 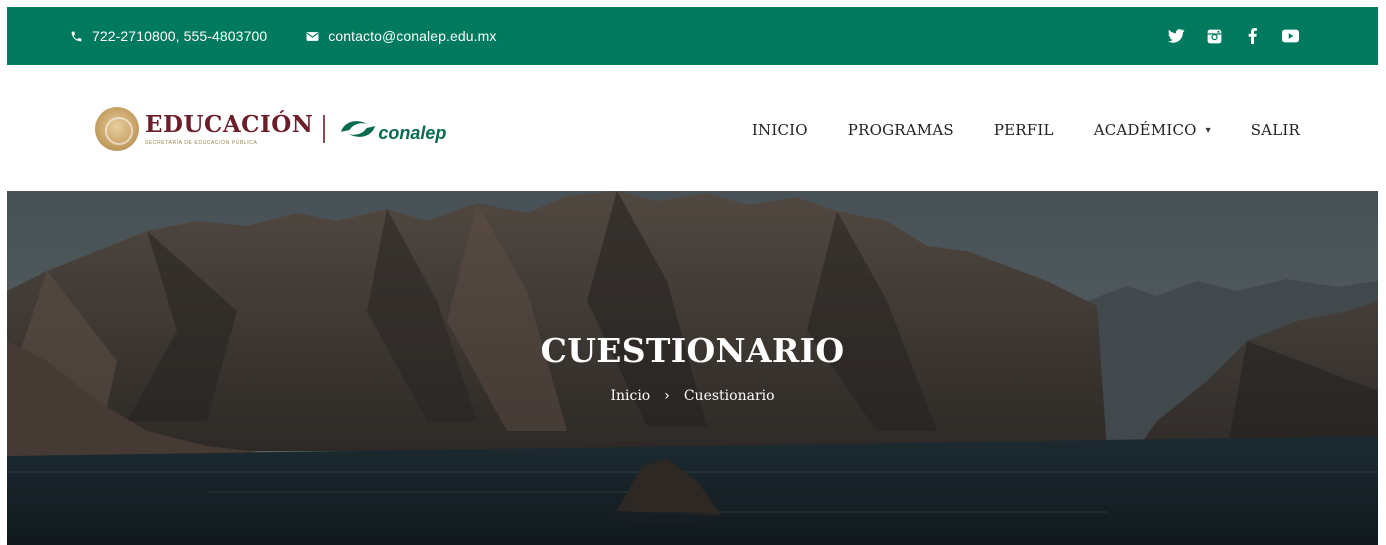 I want to click on youtube-icon, so click(x=1290, y=36).